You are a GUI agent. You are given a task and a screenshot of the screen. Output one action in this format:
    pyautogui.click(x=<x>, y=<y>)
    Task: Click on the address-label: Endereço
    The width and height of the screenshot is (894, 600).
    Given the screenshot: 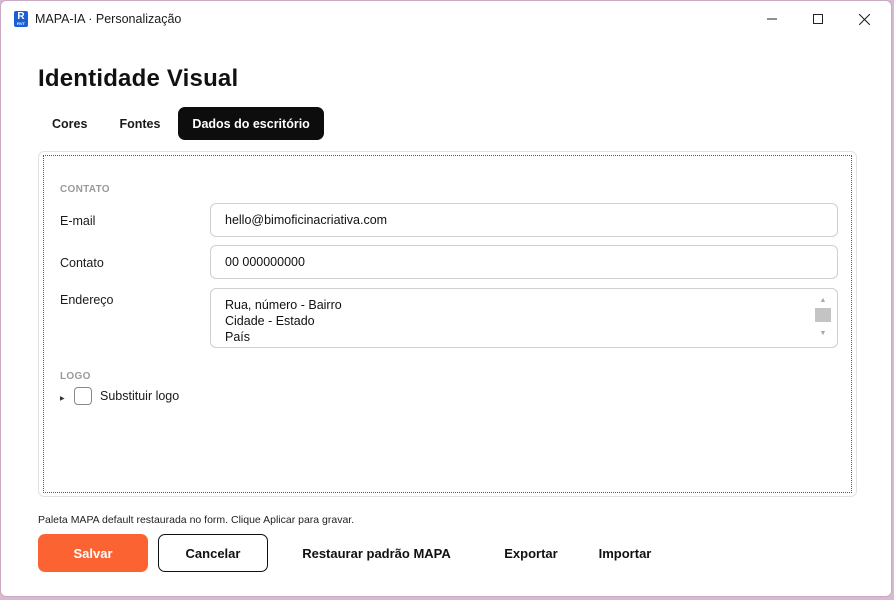 What is the action you would take?
    pyautogui.click(x=87, y=300)
    